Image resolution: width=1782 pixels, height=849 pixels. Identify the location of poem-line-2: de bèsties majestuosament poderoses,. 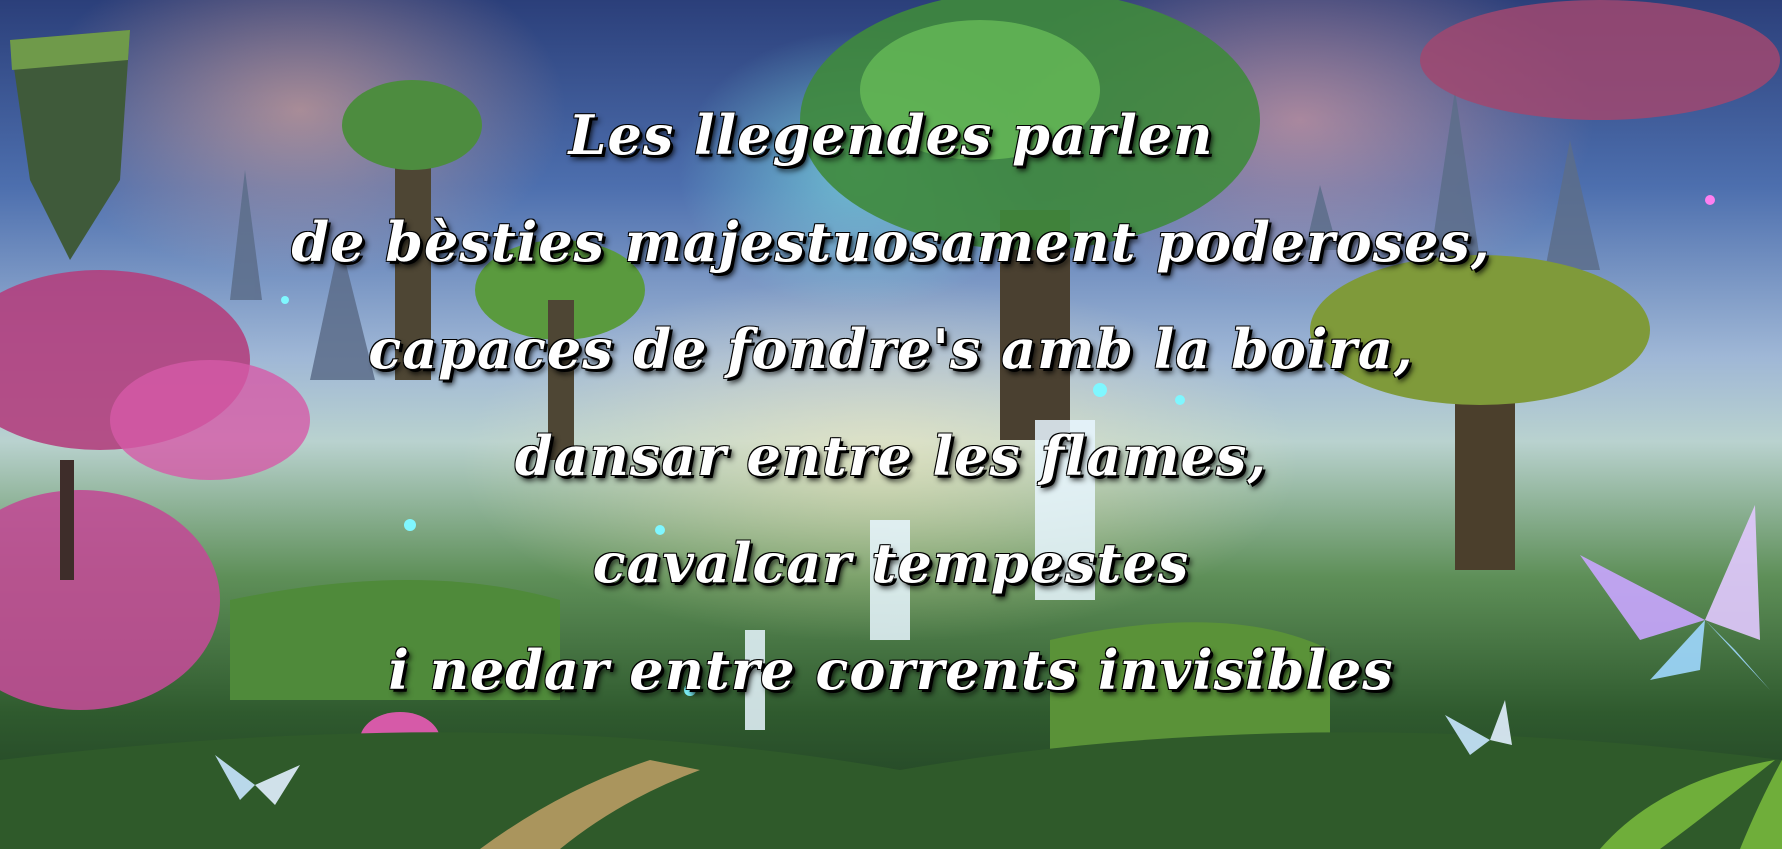
(891, 242).